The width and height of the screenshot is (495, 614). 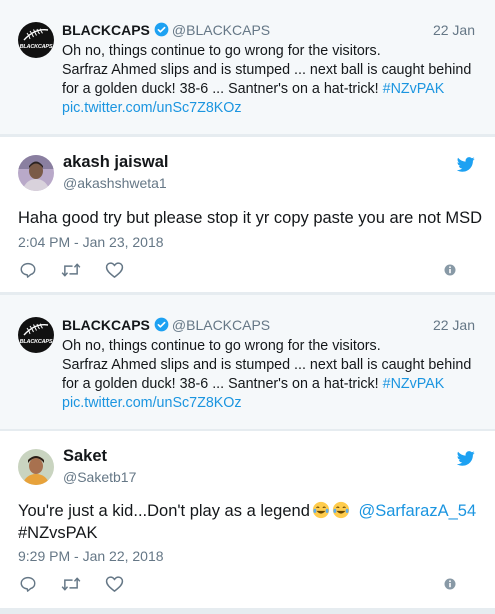 What do you see at coordinates (85, 456) in the screenshot?
I see `author-name: Saket` at bounding box center [85, 456].